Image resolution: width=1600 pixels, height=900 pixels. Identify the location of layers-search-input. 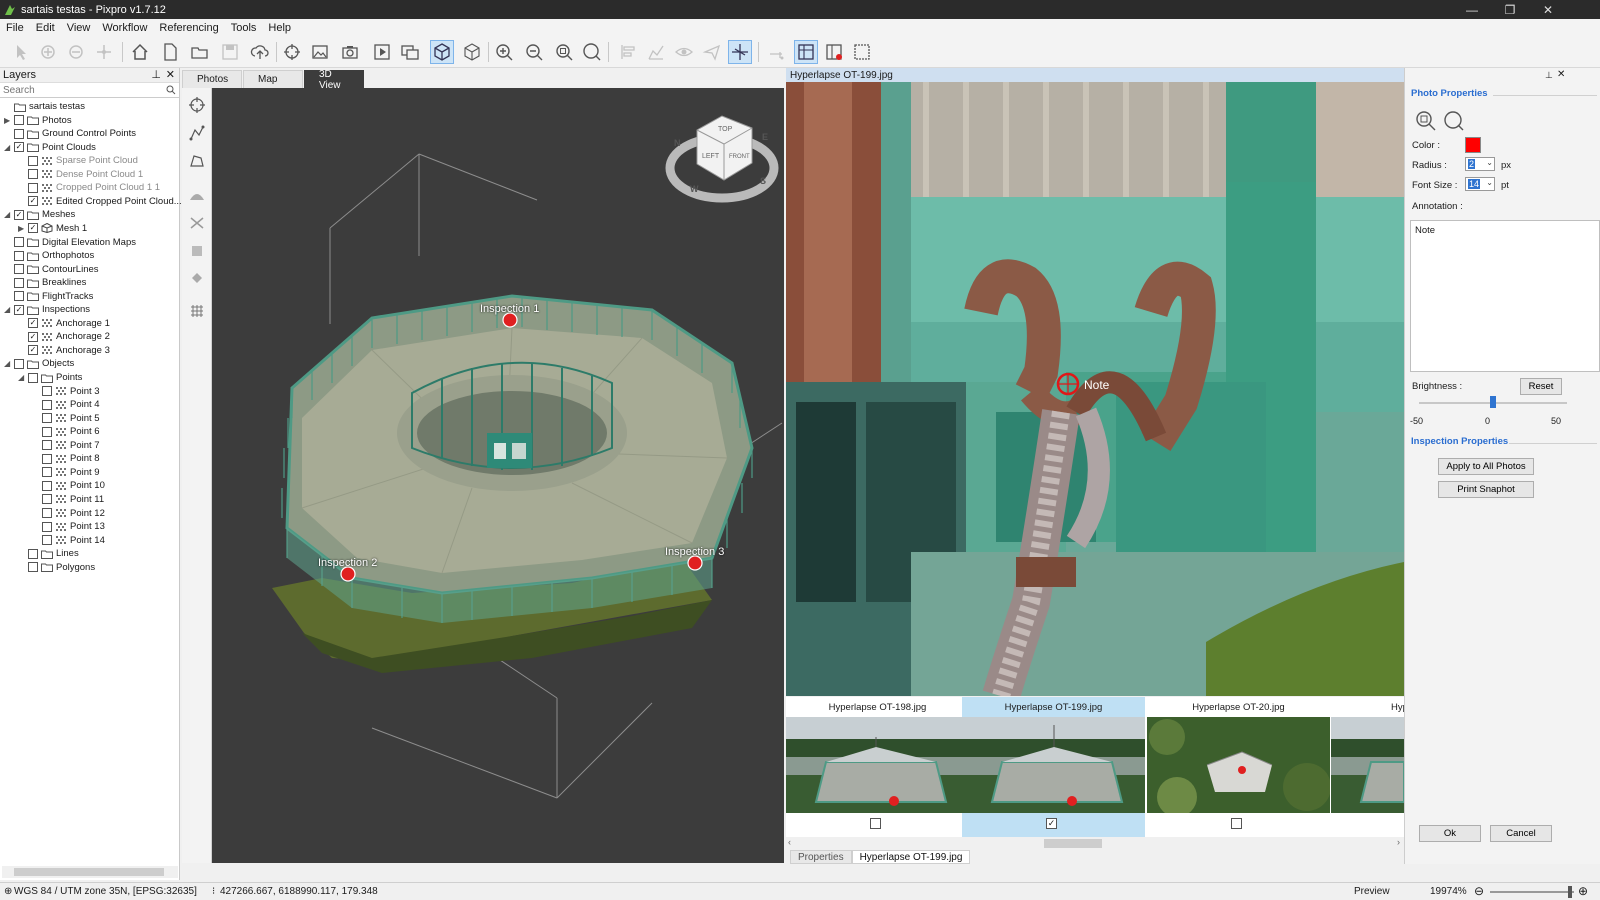
(89, 90).